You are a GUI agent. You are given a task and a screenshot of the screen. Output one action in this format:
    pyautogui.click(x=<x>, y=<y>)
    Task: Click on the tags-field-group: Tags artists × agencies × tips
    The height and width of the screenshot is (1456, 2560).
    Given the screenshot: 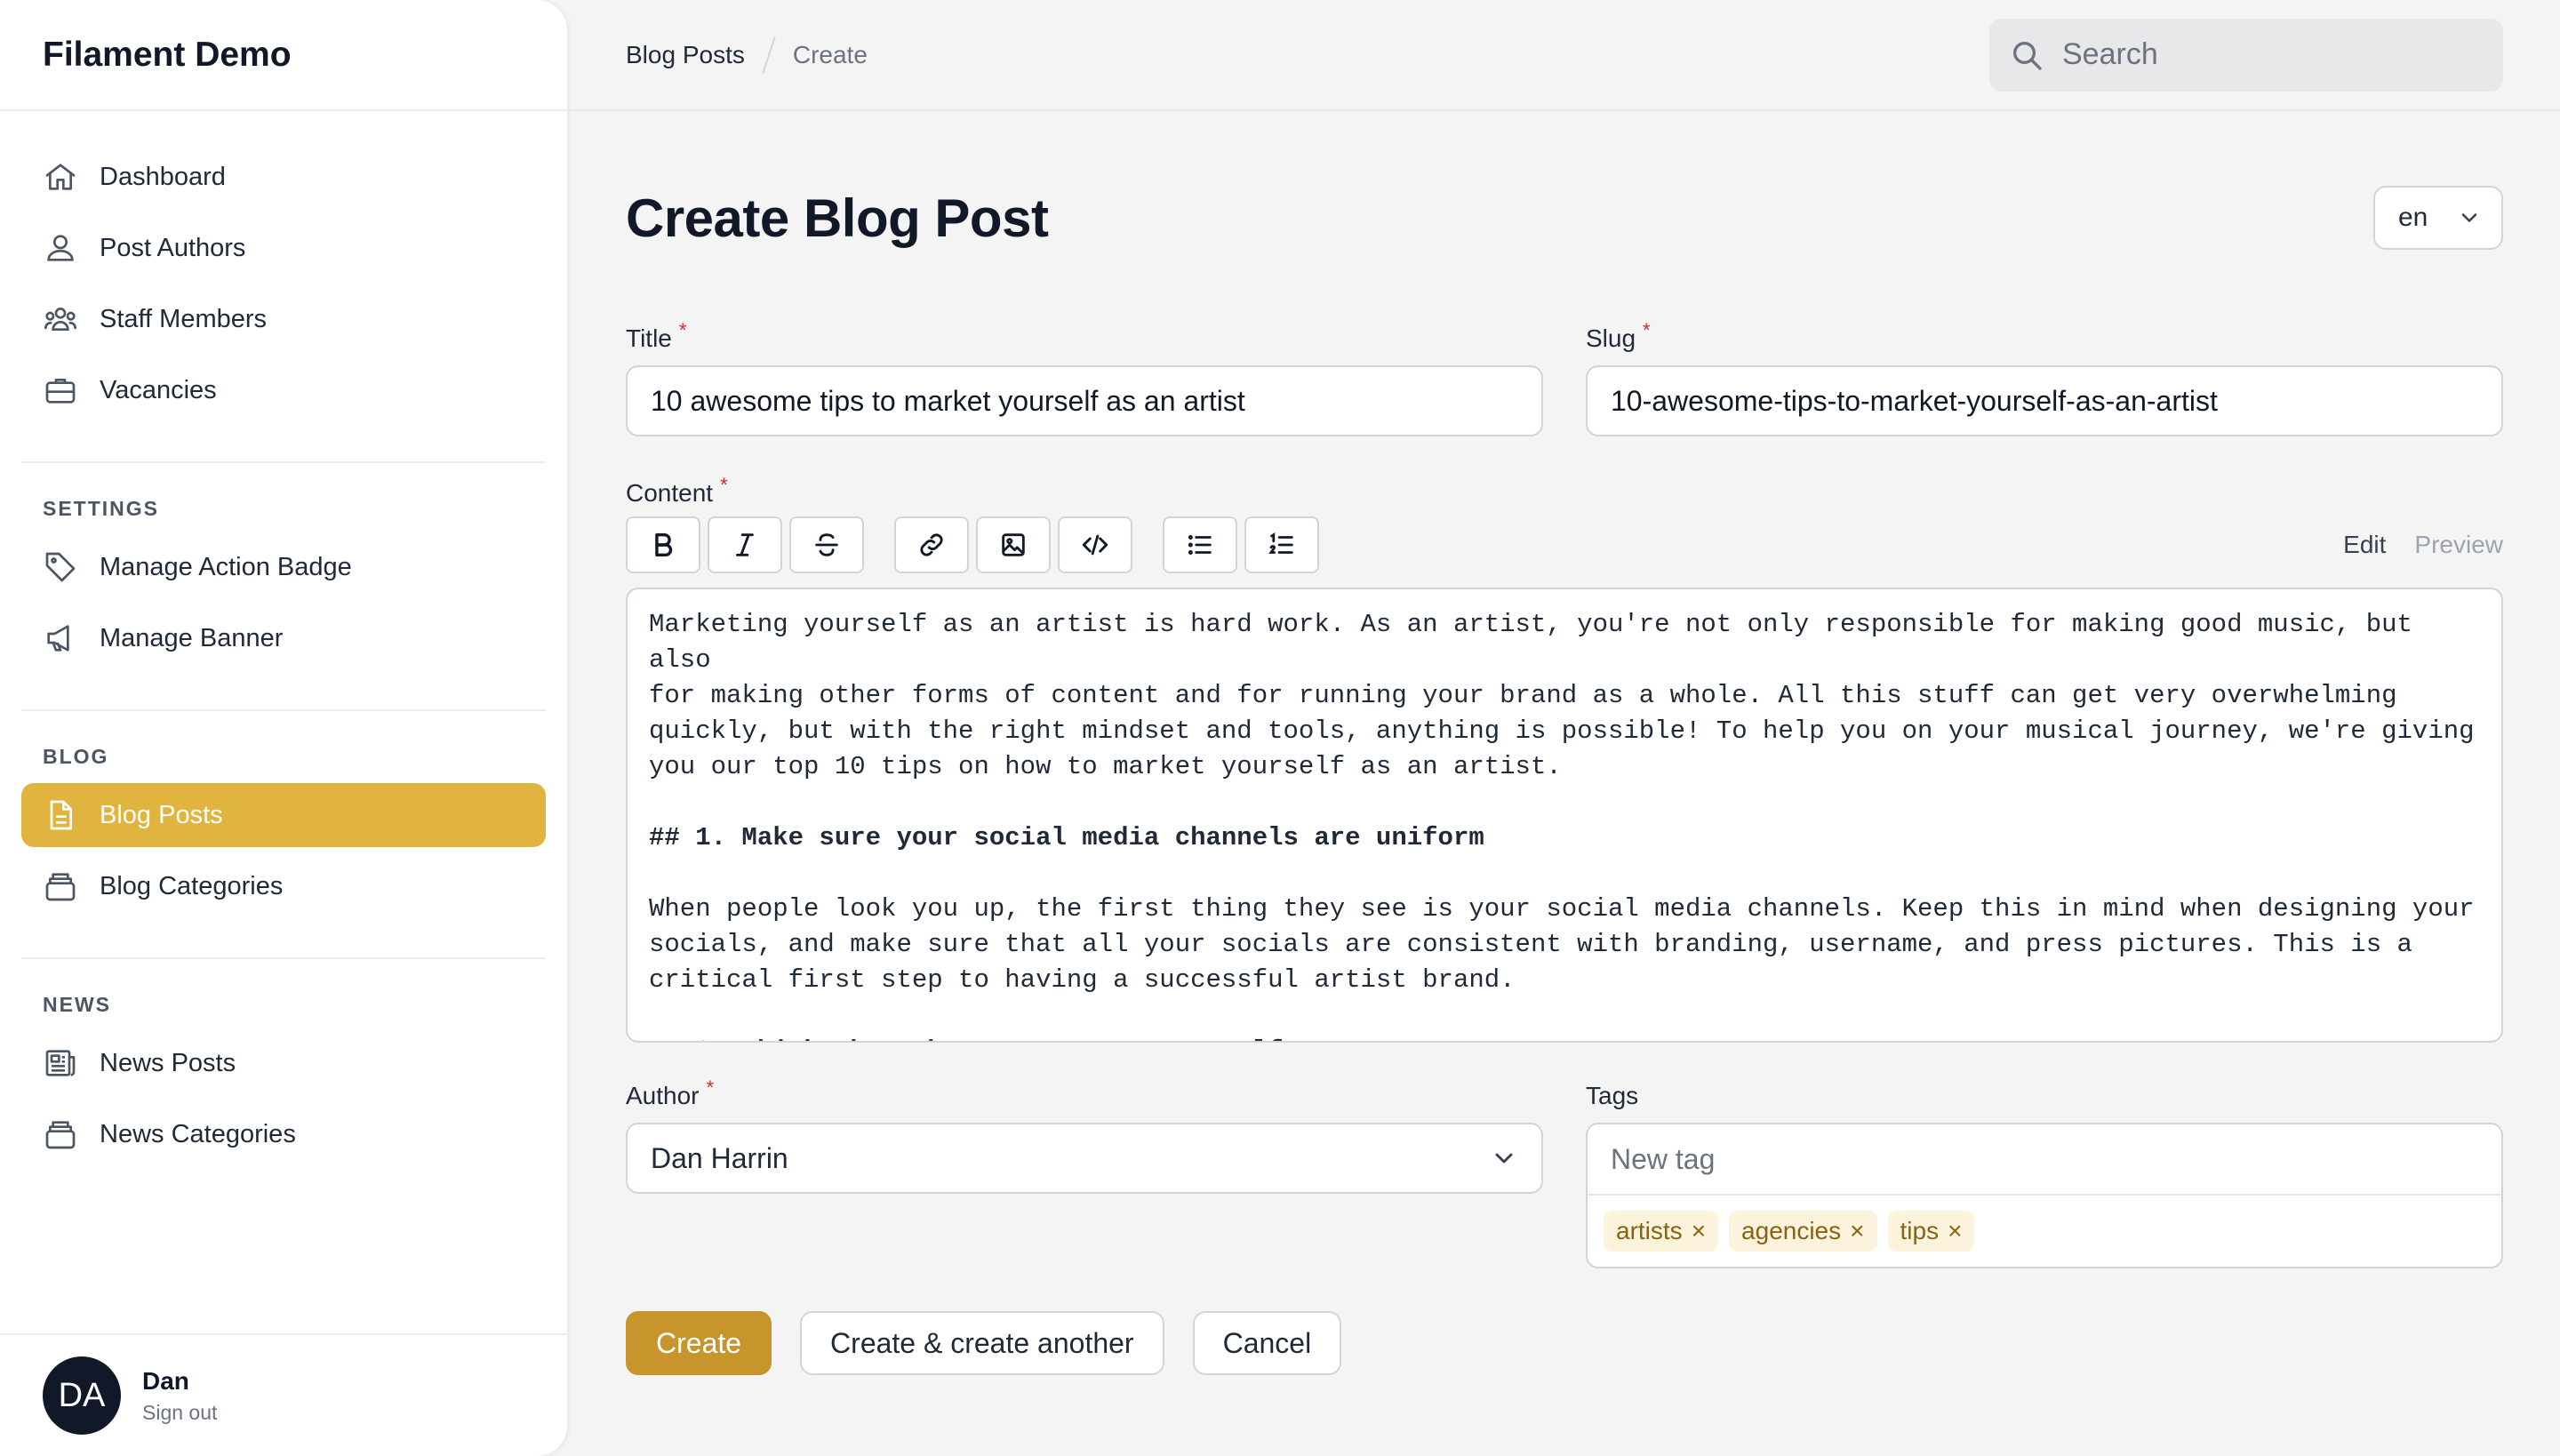 What is the action you would take?
    pyautogui.click(x=2044, y=1175)
    